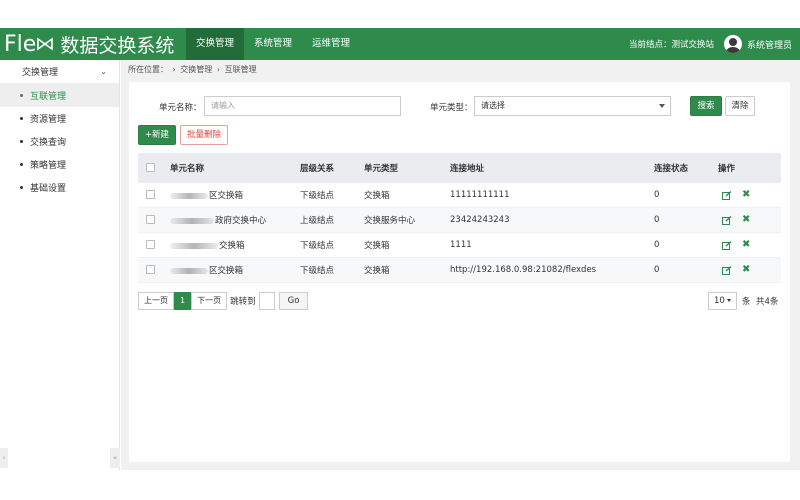 Image resolution: width=800 pixels, height=500 pixels. What do you see at coordinates (390, 221) in the screenshot?
I see `row-type: 交换服务中心` at bounding box center [390, 221].